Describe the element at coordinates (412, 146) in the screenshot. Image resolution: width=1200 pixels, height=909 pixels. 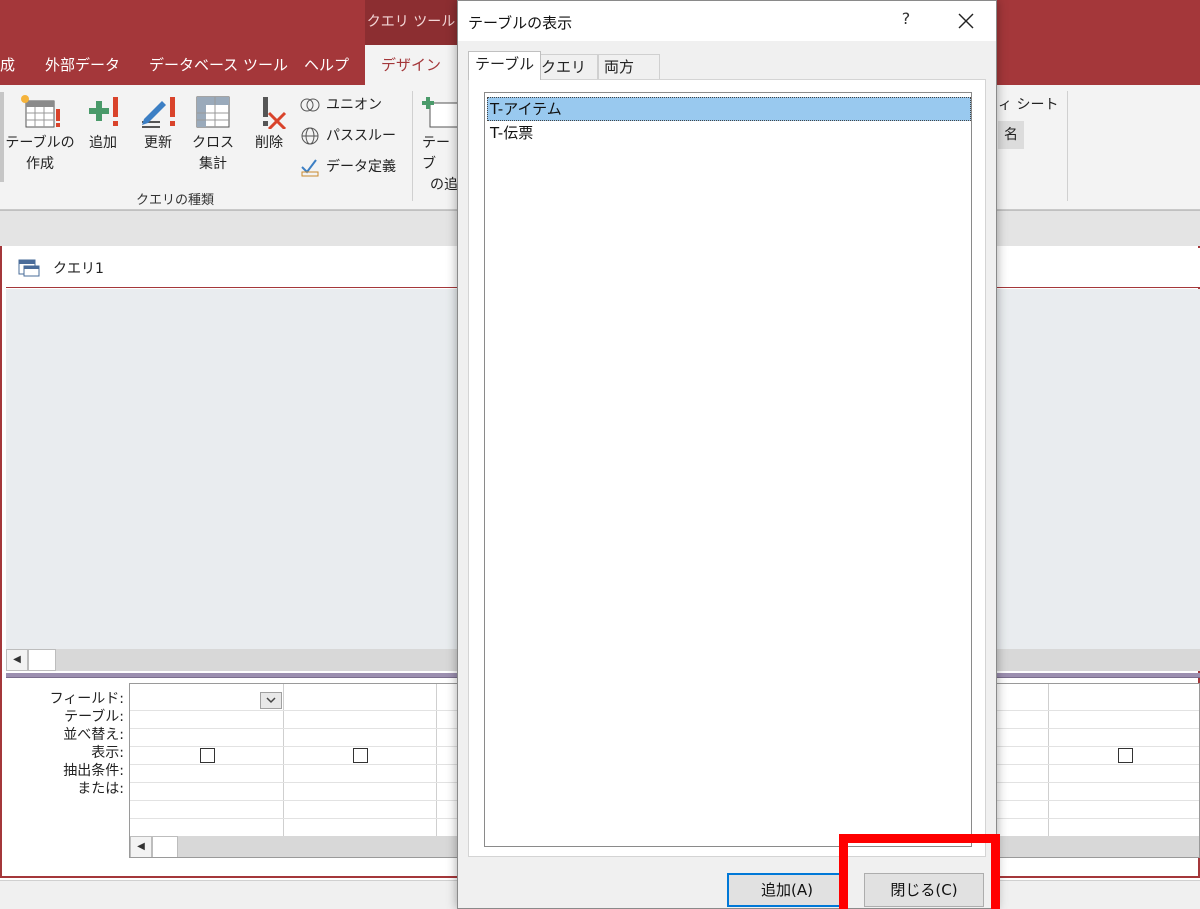
I see `group-separator` at that location.